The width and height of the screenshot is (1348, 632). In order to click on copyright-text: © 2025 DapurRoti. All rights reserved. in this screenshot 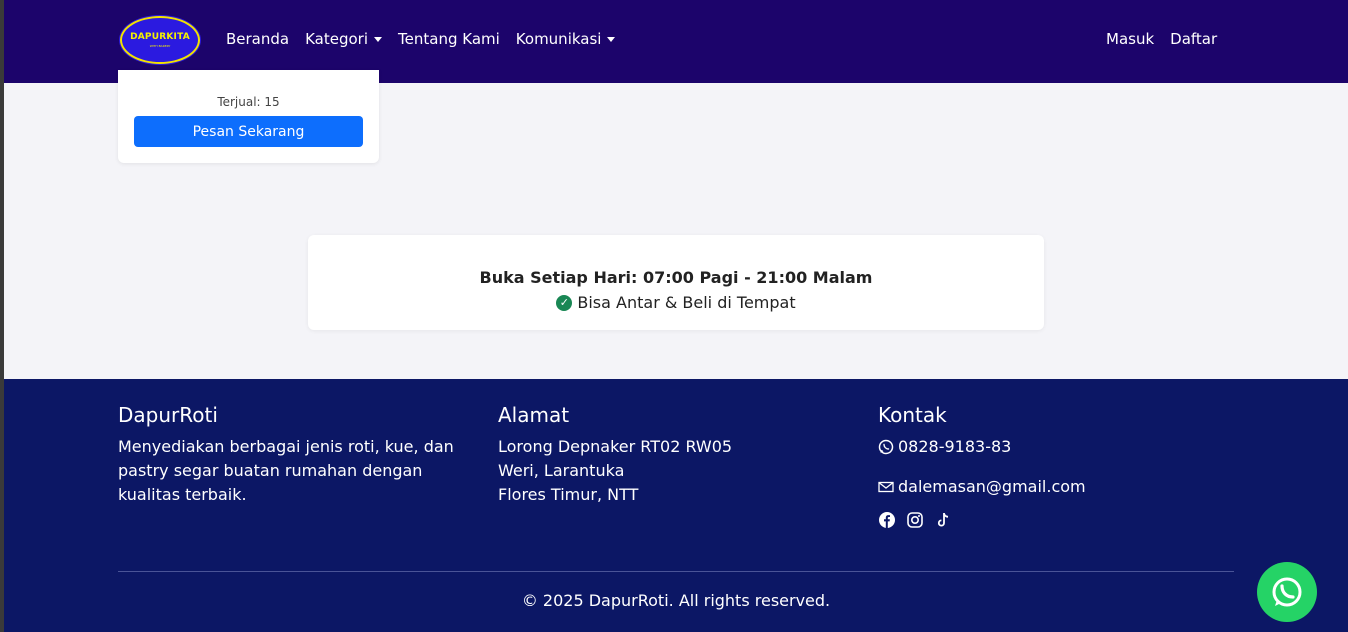, I will do `click(676, 600)`.